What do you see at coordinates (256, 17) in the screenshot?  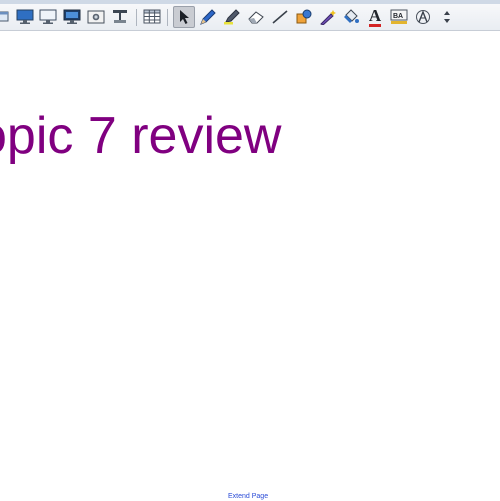 I see `eraser-icon` at bounding box center [256, 17].